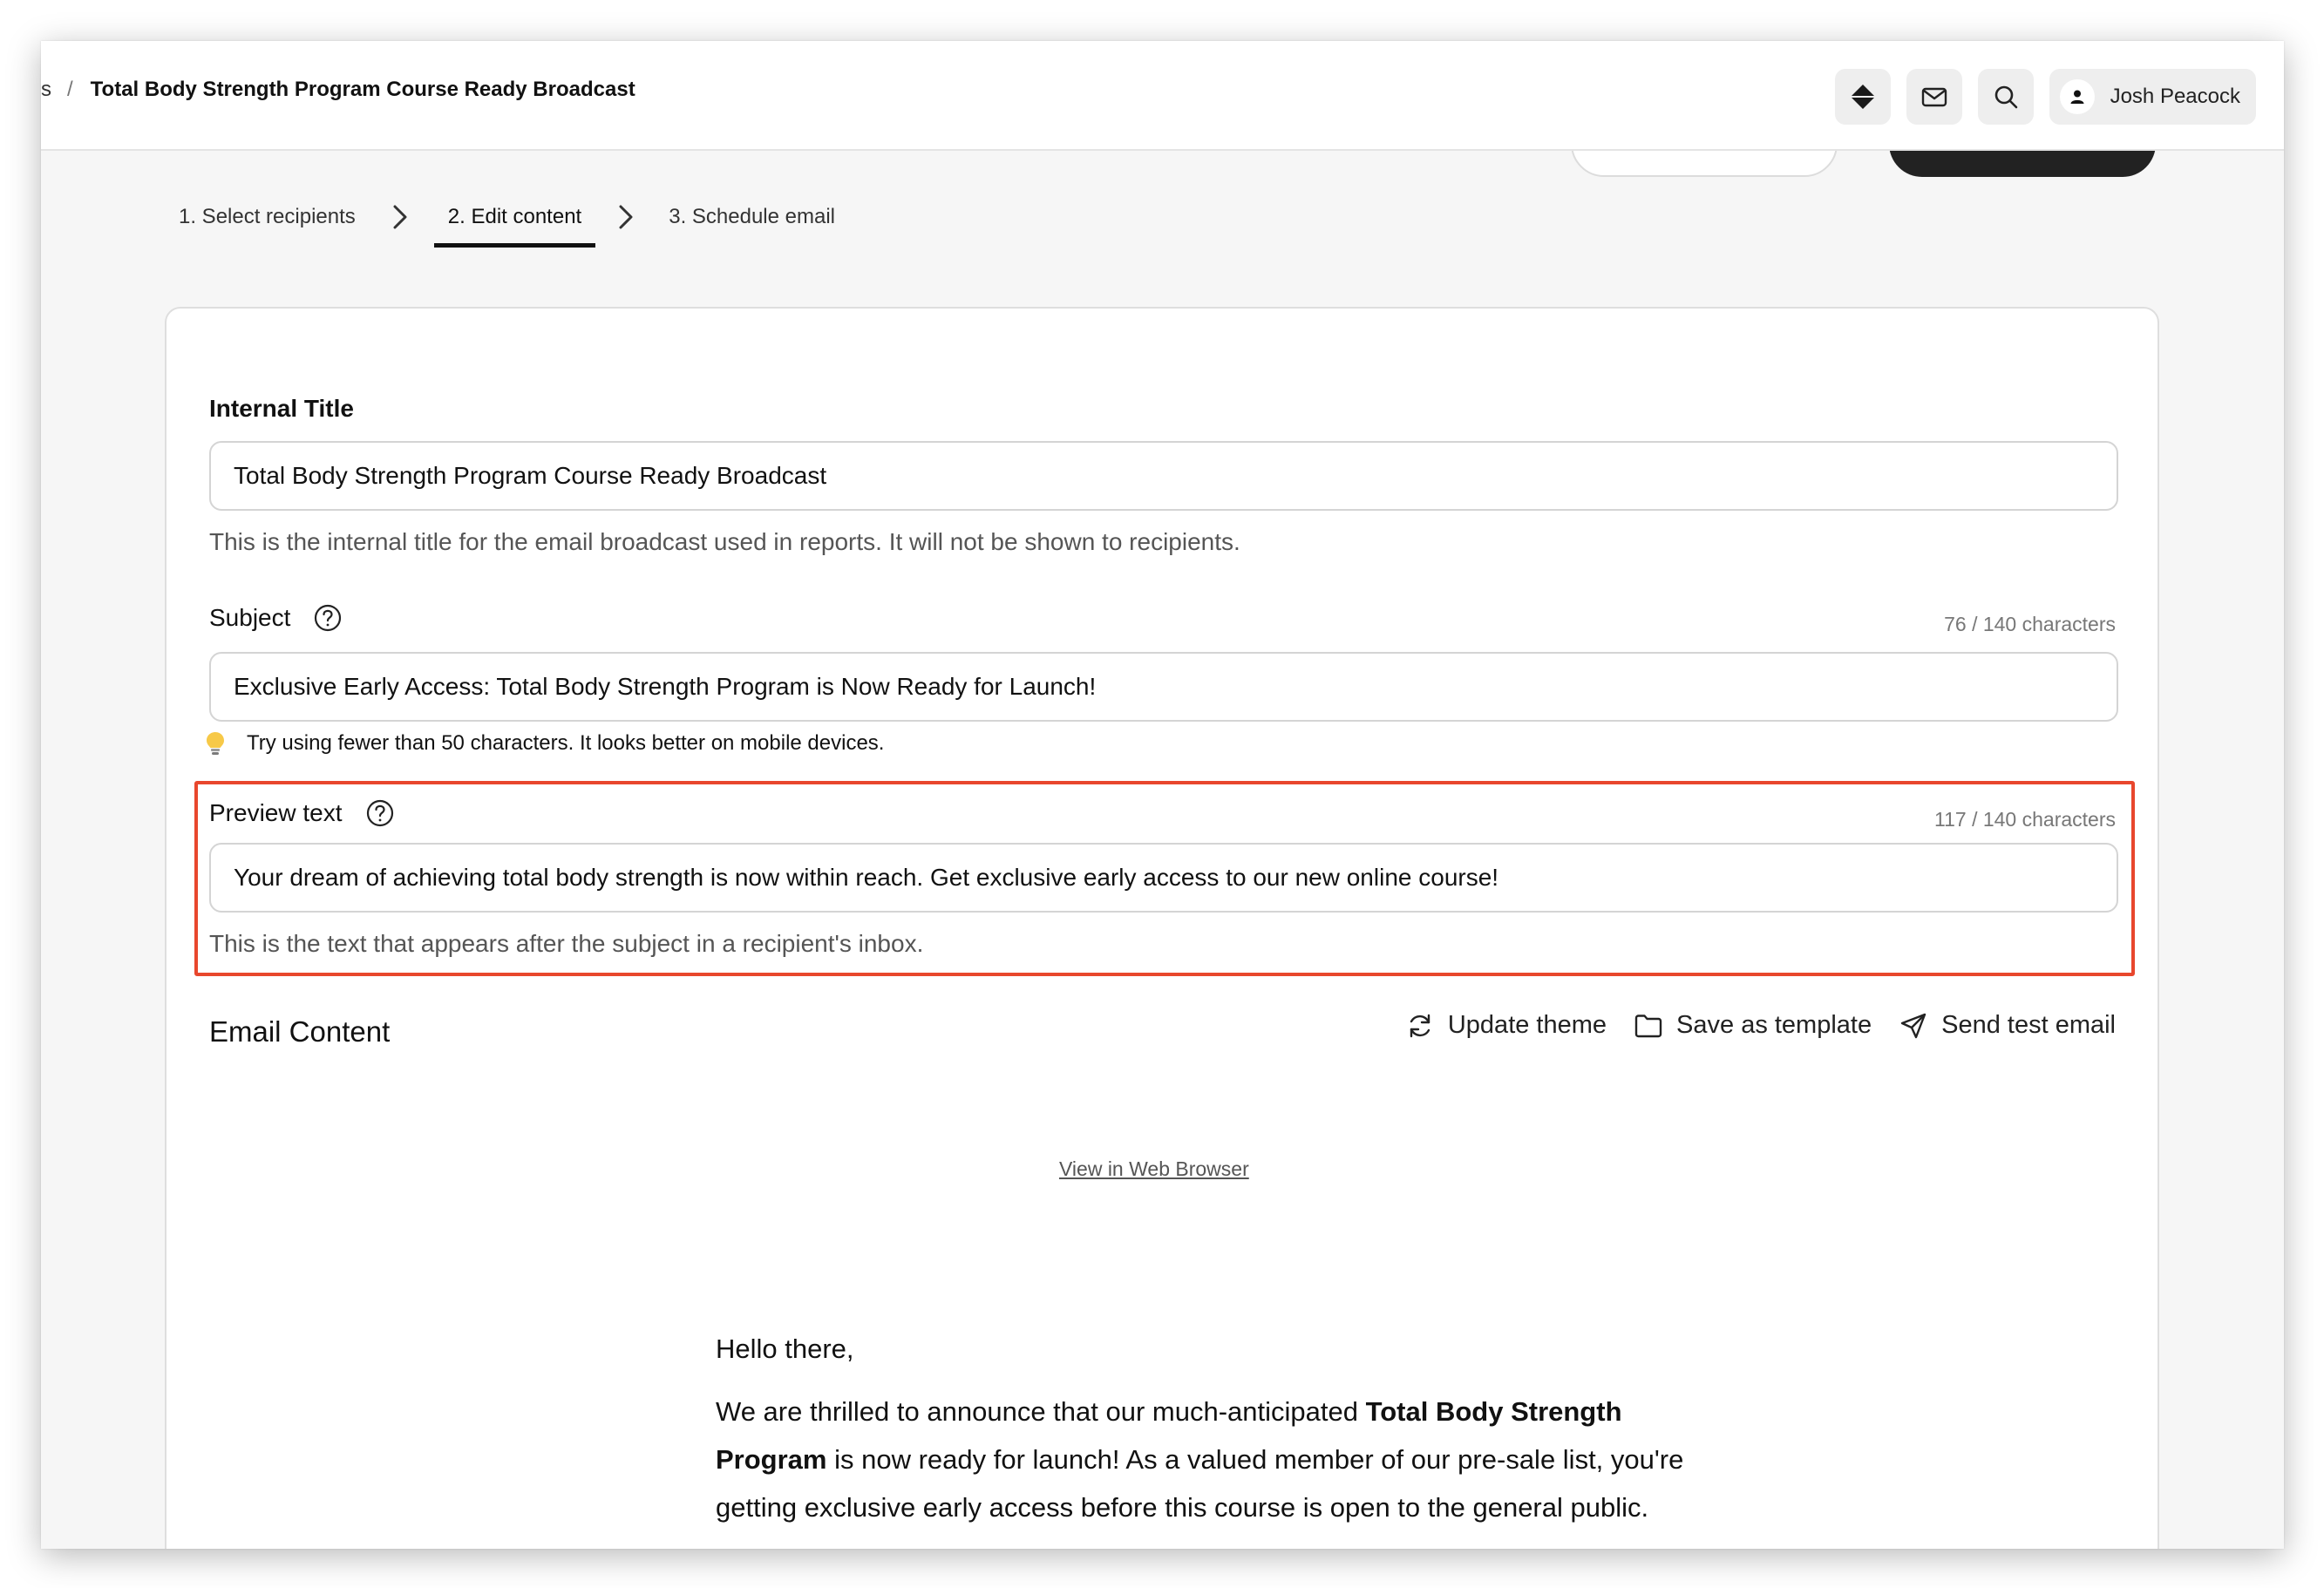 This screenshot has width=2324, height=1588. I want to click on refresh-icon, so click(1420, 1026).